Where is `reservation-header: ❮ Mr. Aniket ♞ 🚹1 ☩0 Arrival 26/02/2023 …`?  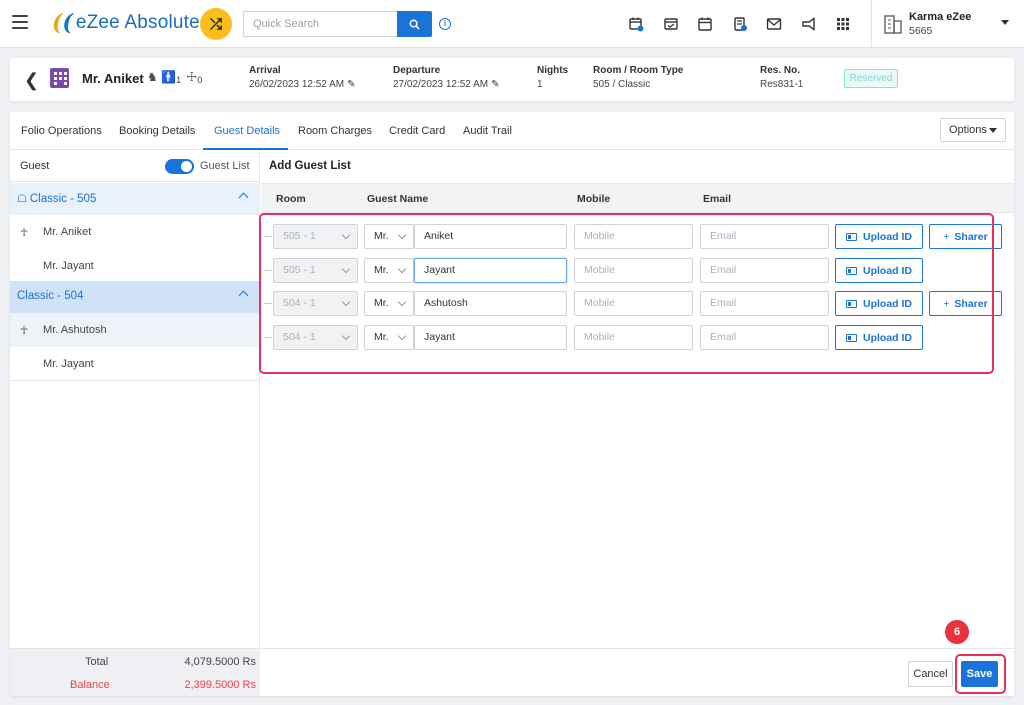 reservation-header: ❮ Mr. Aniket ♞ 🚹1 ☩0 Arrival 26/02/2023 … is located at coordinates (512, 79).